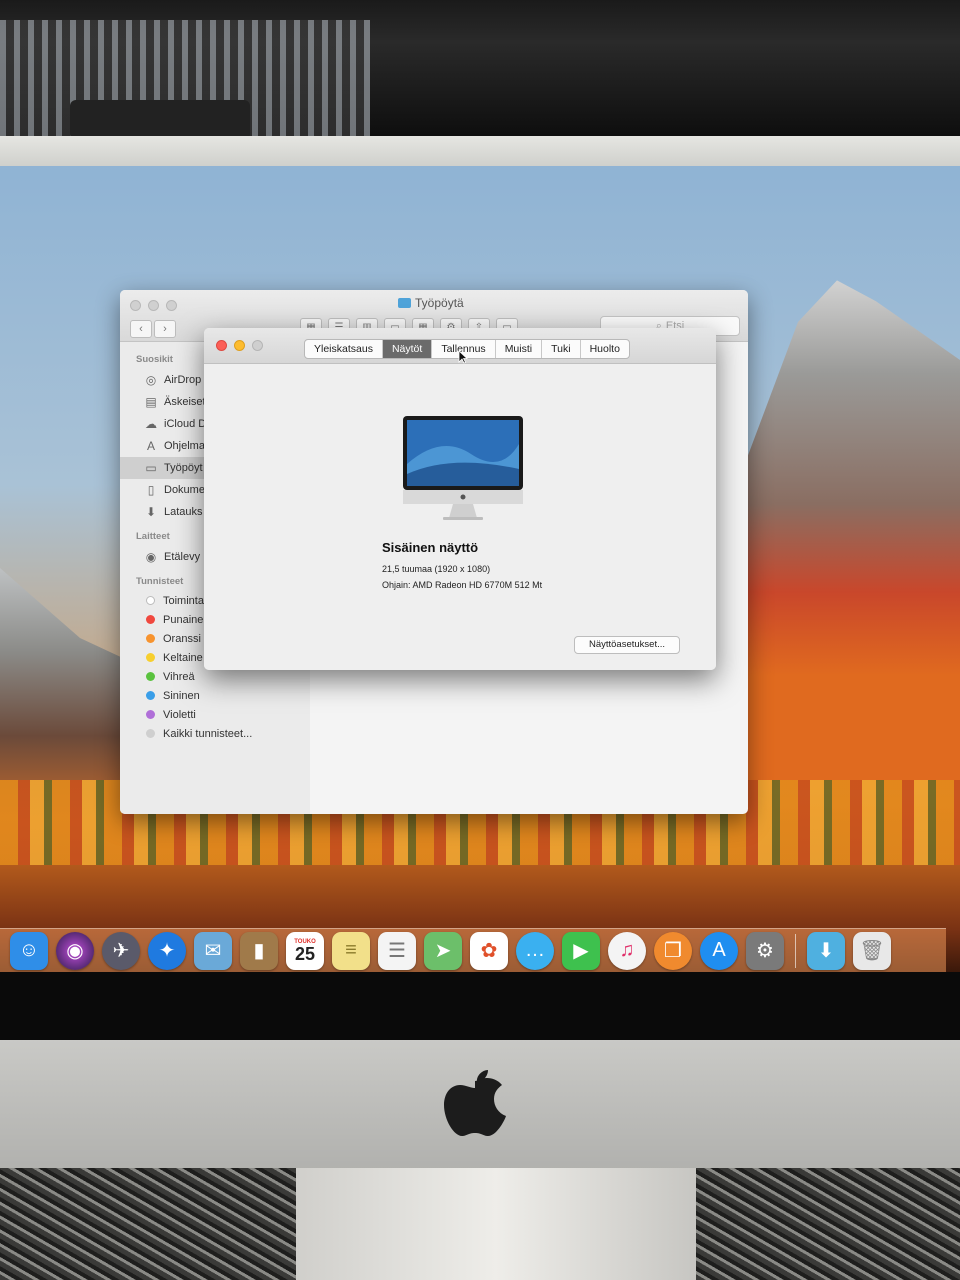  Describe the element at coordinates (121, 950) in the screenshot. I see `launchpad-icon: ✈` at that location.